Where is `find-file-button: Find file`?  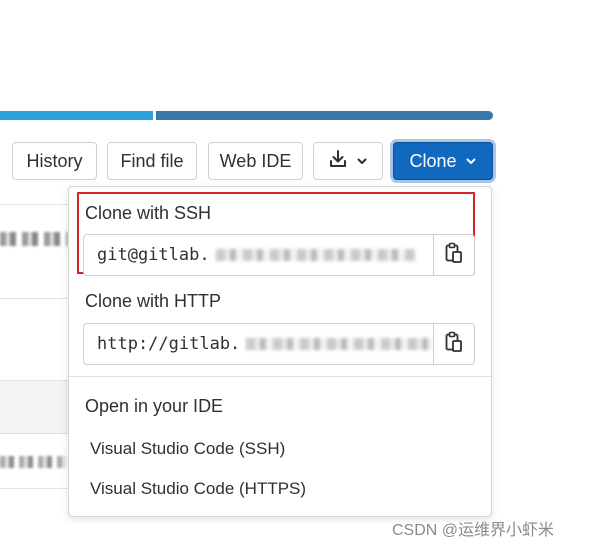 find-file-button: Find file is located at coordinates (152, 161).